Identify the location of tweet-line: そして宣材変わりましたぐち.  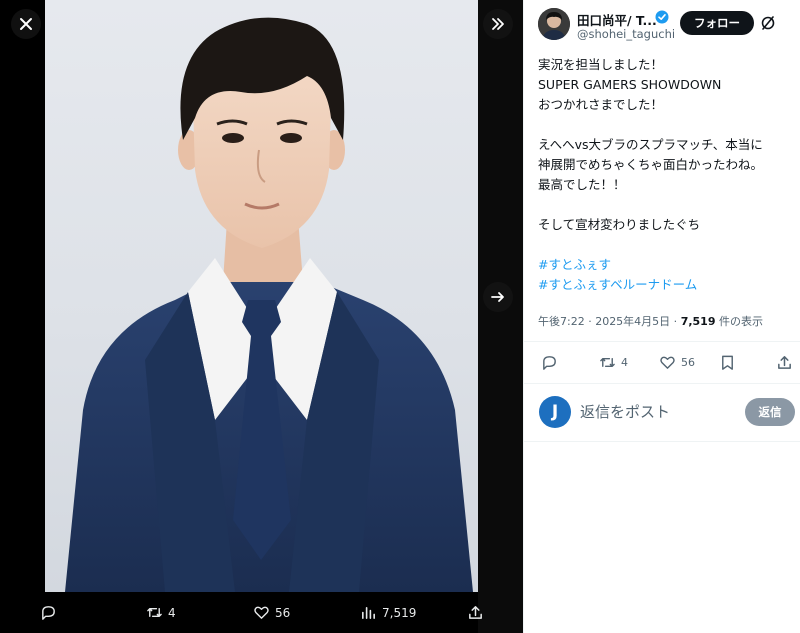
(619, 224).